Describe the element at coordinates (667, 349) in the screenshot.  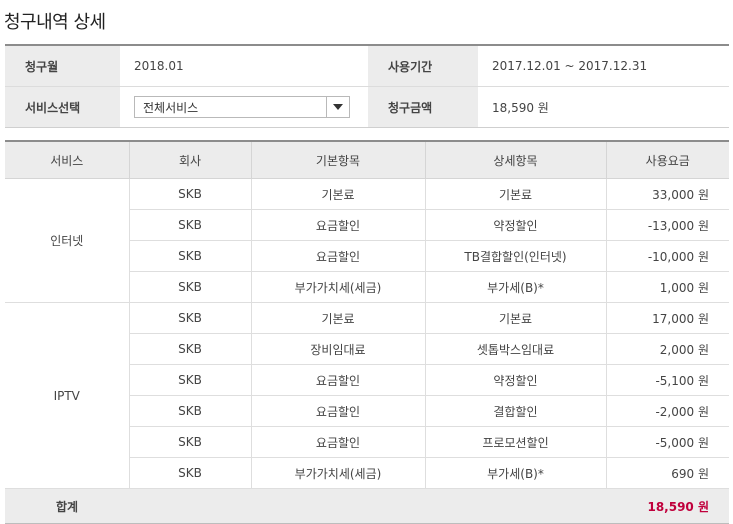
I see `fee-cell: 2,000 원` at that location.